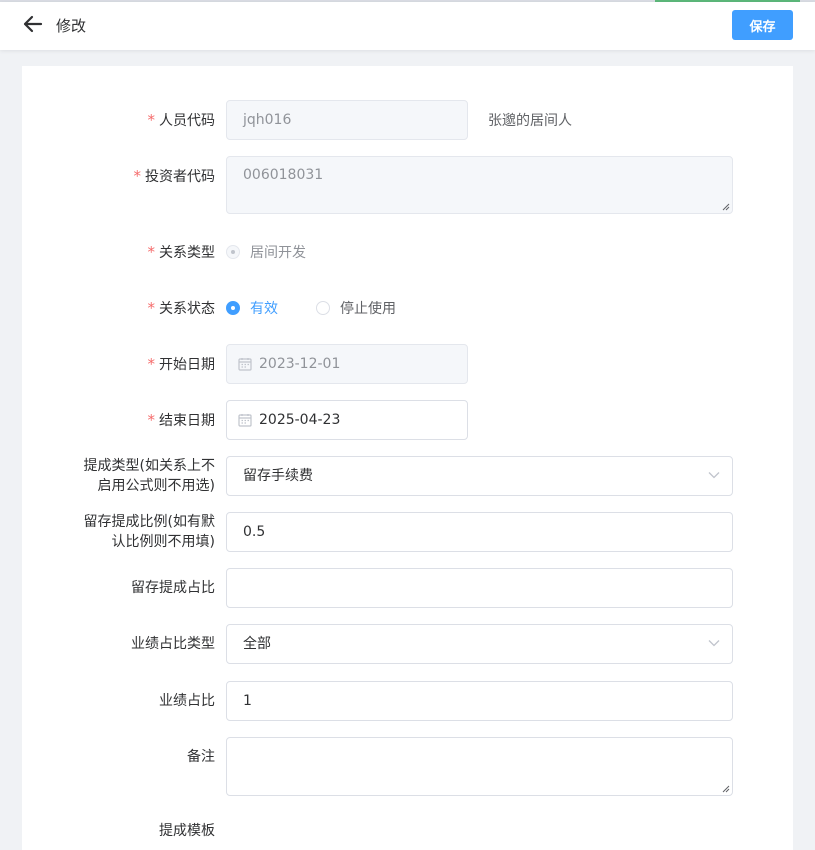 This screenshot has width=815, height=850. Describe the element at coordinates (278, 476) in the screenshot. I see `commission-type-value: 留存手续费` at that location.